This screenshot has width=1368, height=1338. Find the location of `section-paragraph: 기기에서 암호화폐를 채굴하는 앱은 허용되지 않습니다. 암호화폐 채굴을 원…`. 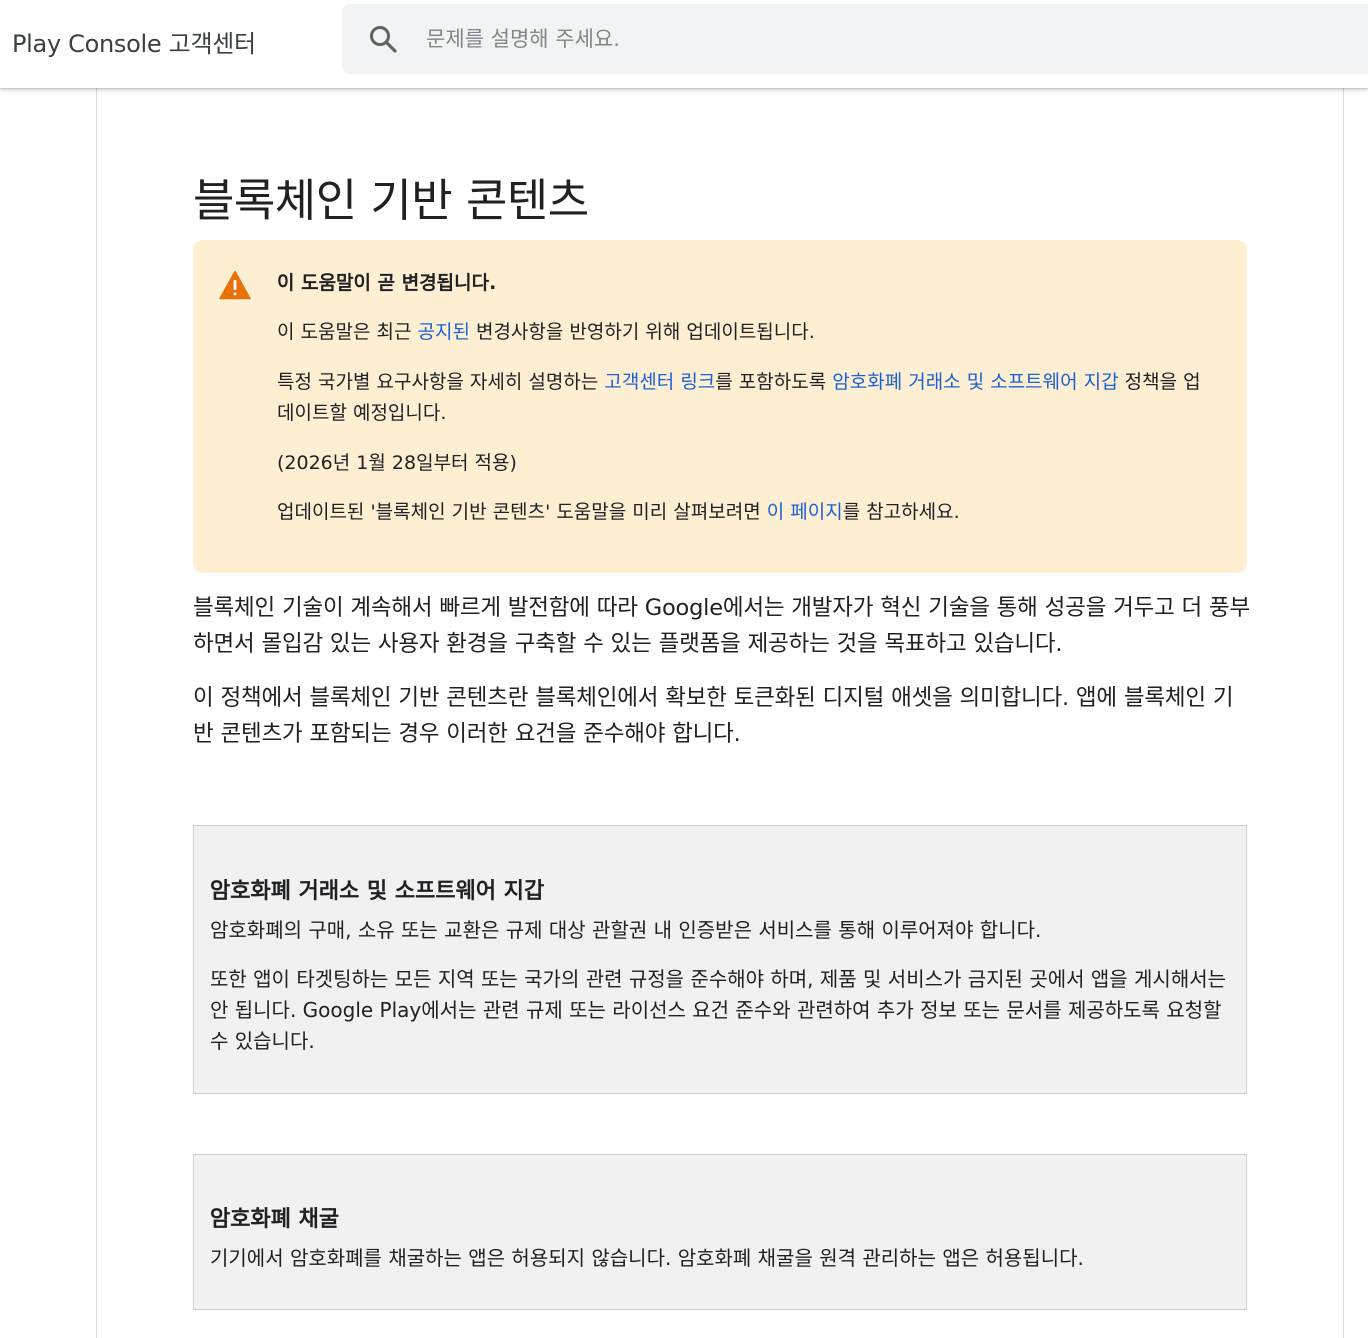

section-paragraph: 기기에서 암호화폐를 채굴하는 앱은 허용되지 않습니다. 암호화폐 채굴을 원… is located at coordinates (647, 1258).